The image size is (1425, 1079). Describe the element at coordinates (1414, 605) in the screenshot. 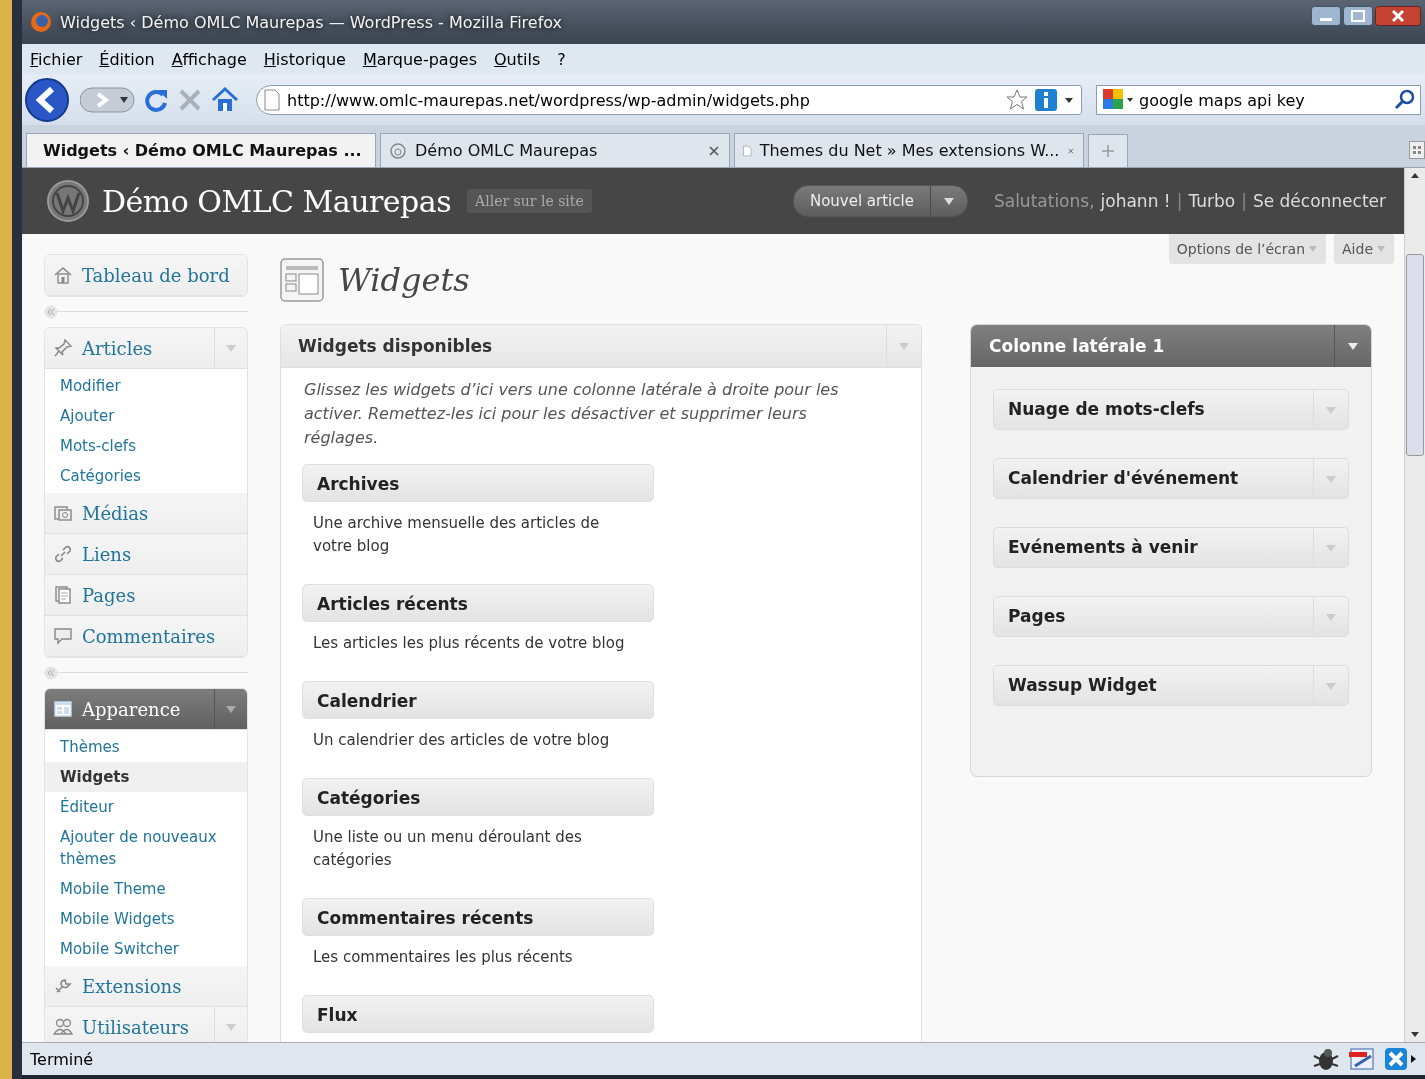

I see `scrollbar` at that location.